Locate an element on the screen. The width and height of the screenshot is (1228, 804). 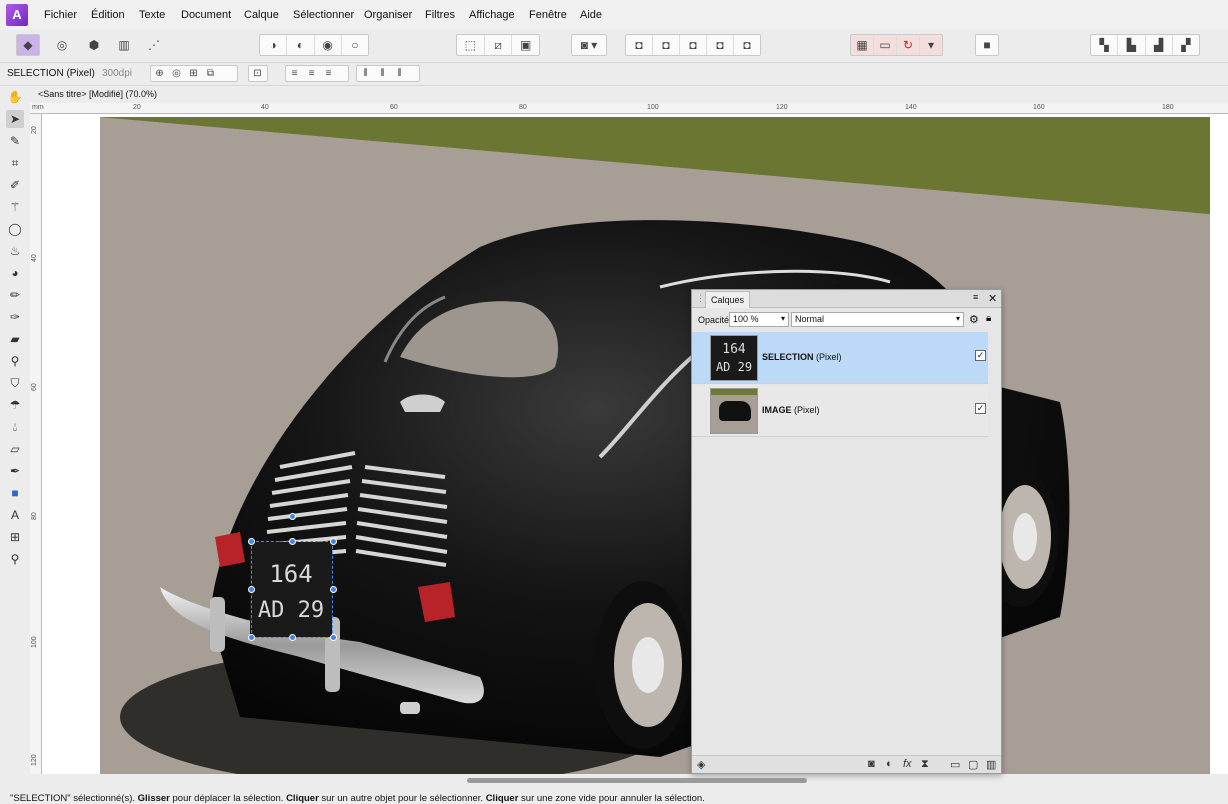
menu-selectionner: Sélectionner is located at coordinates (323, 15).